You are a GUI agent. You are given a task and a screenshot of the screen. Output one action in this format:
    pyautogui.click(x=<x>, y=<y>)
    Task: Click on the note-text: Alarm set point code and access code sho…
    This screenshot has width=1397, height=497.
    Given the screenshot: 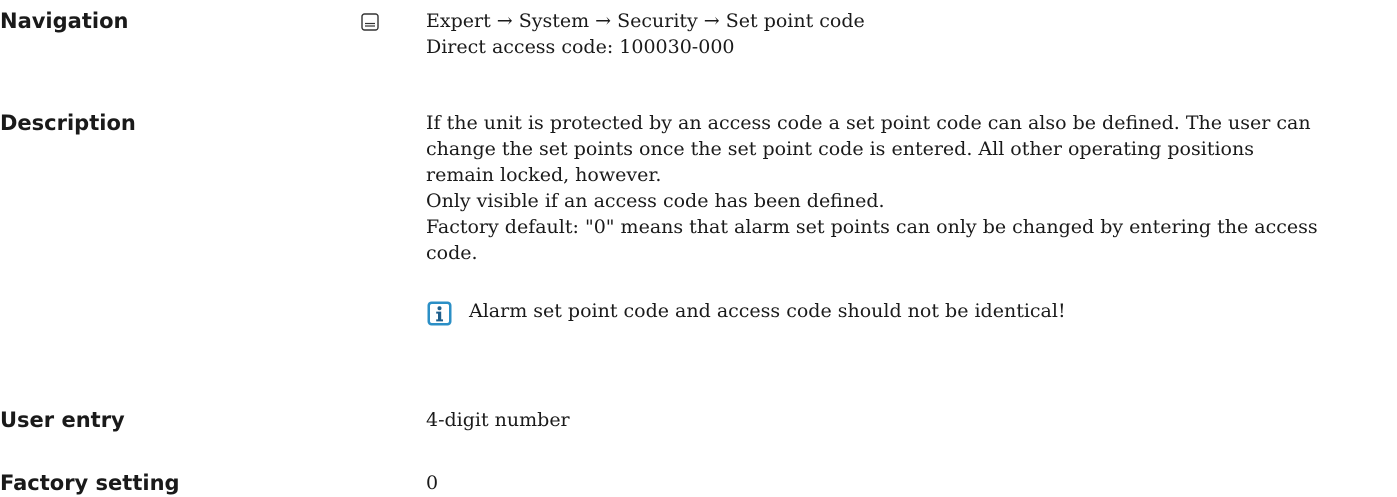 What is the action you would take?
    pyautogui.click(x=767, y=311)
    